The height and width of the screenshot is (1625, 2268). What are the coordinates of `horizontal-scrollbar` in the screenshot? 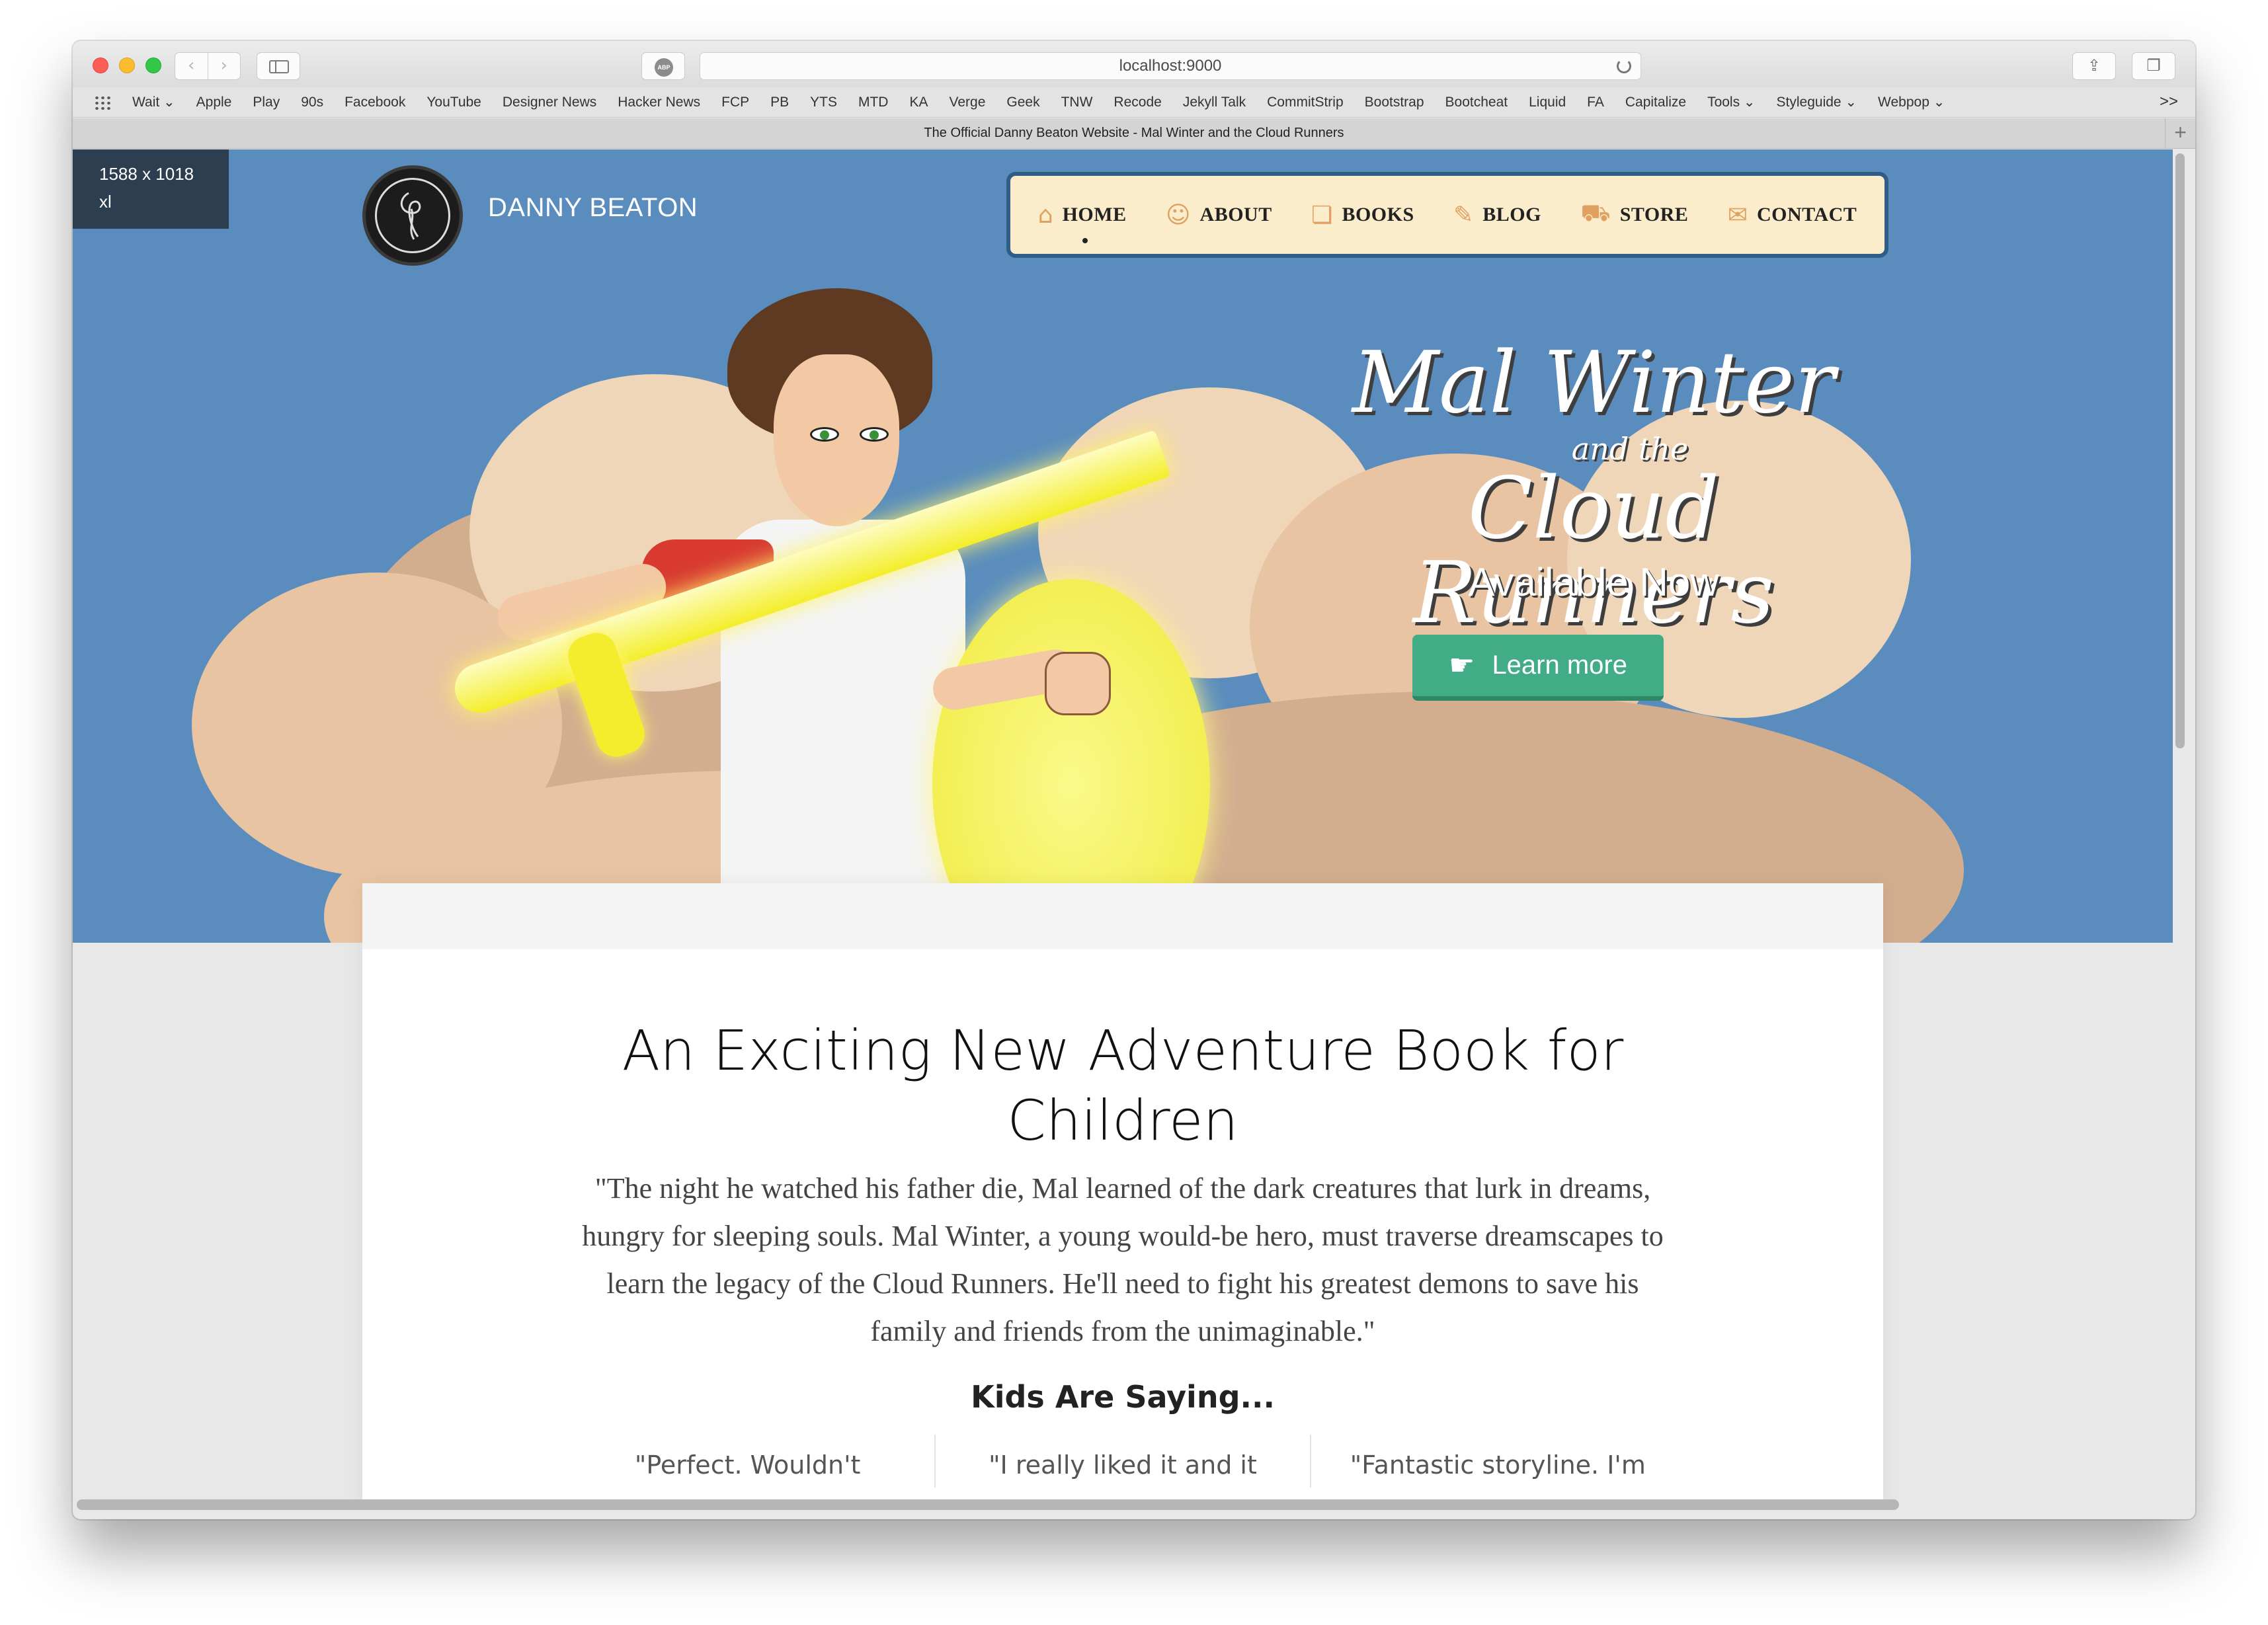 It's located at (988, 1504).